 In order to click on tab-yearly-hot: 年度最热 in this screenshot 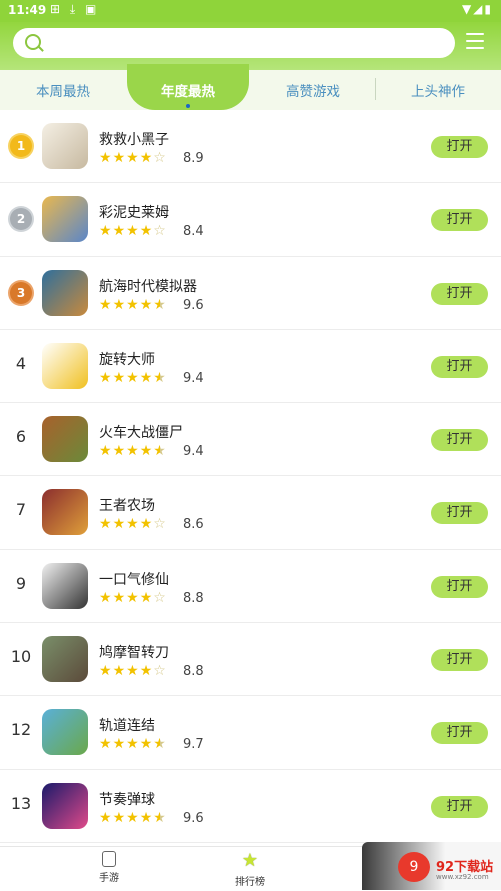, I will do `click(188, 94)`.